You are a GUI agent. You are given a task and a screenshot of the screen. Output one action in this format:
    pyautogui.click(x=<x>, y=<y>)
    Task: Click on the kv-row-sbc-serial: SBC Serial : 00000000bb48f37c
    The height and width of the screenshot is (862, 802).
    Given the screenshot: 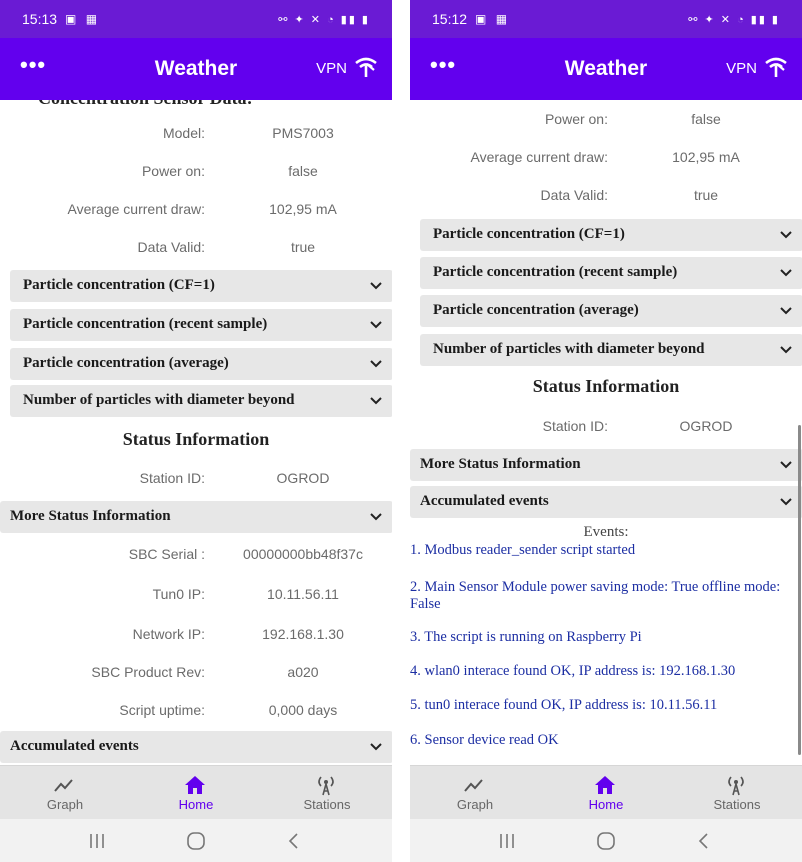 What is the action you would take?
    pyautogui.click(x=196, y=558)
    